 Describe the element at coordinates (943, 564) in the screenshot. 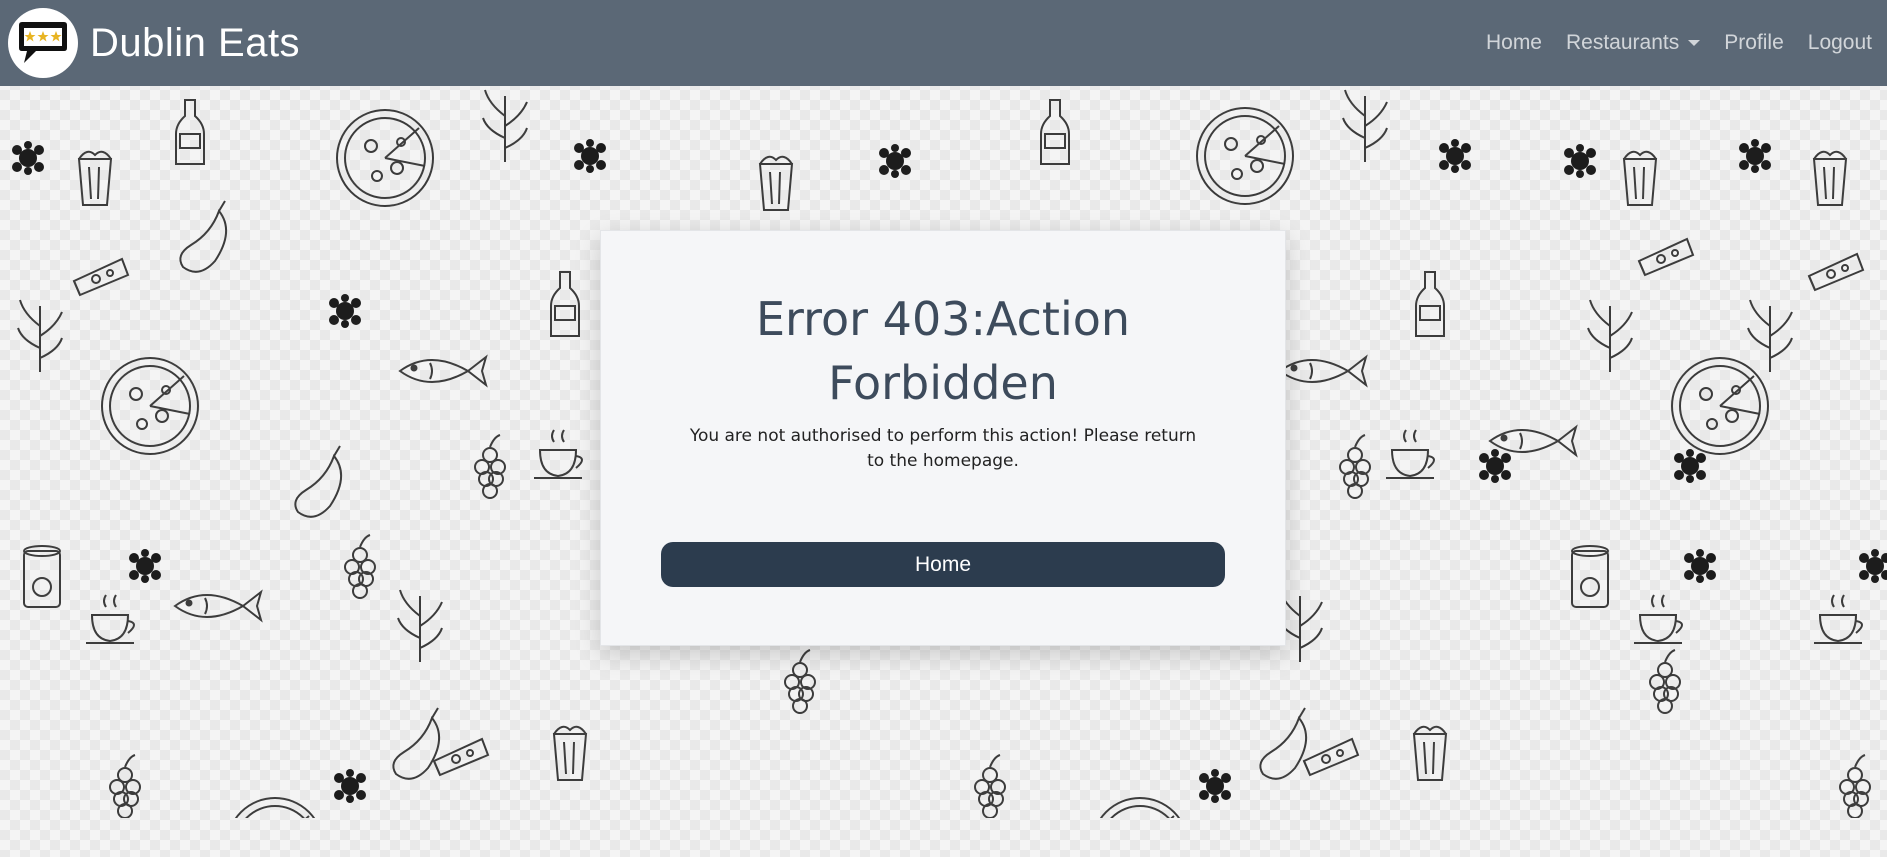

I see `home-button: Home` at that location.